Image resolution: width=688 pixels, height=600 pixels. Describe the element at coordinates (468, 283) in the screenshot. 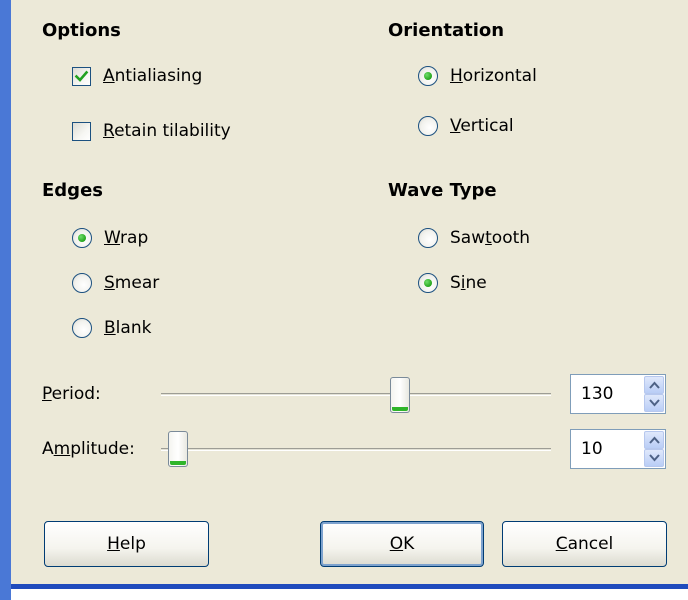

I see `sine-label: Sine` at that location.